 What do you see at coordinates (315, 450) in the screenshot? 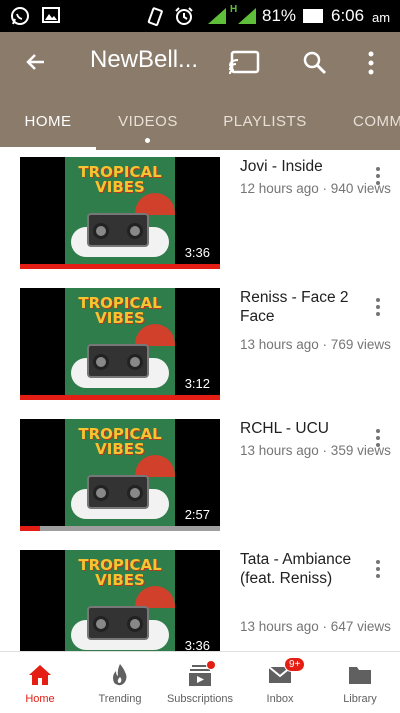
I see `video-meta: 13 hours ago · 359 views` at bounding box center [315, 450].